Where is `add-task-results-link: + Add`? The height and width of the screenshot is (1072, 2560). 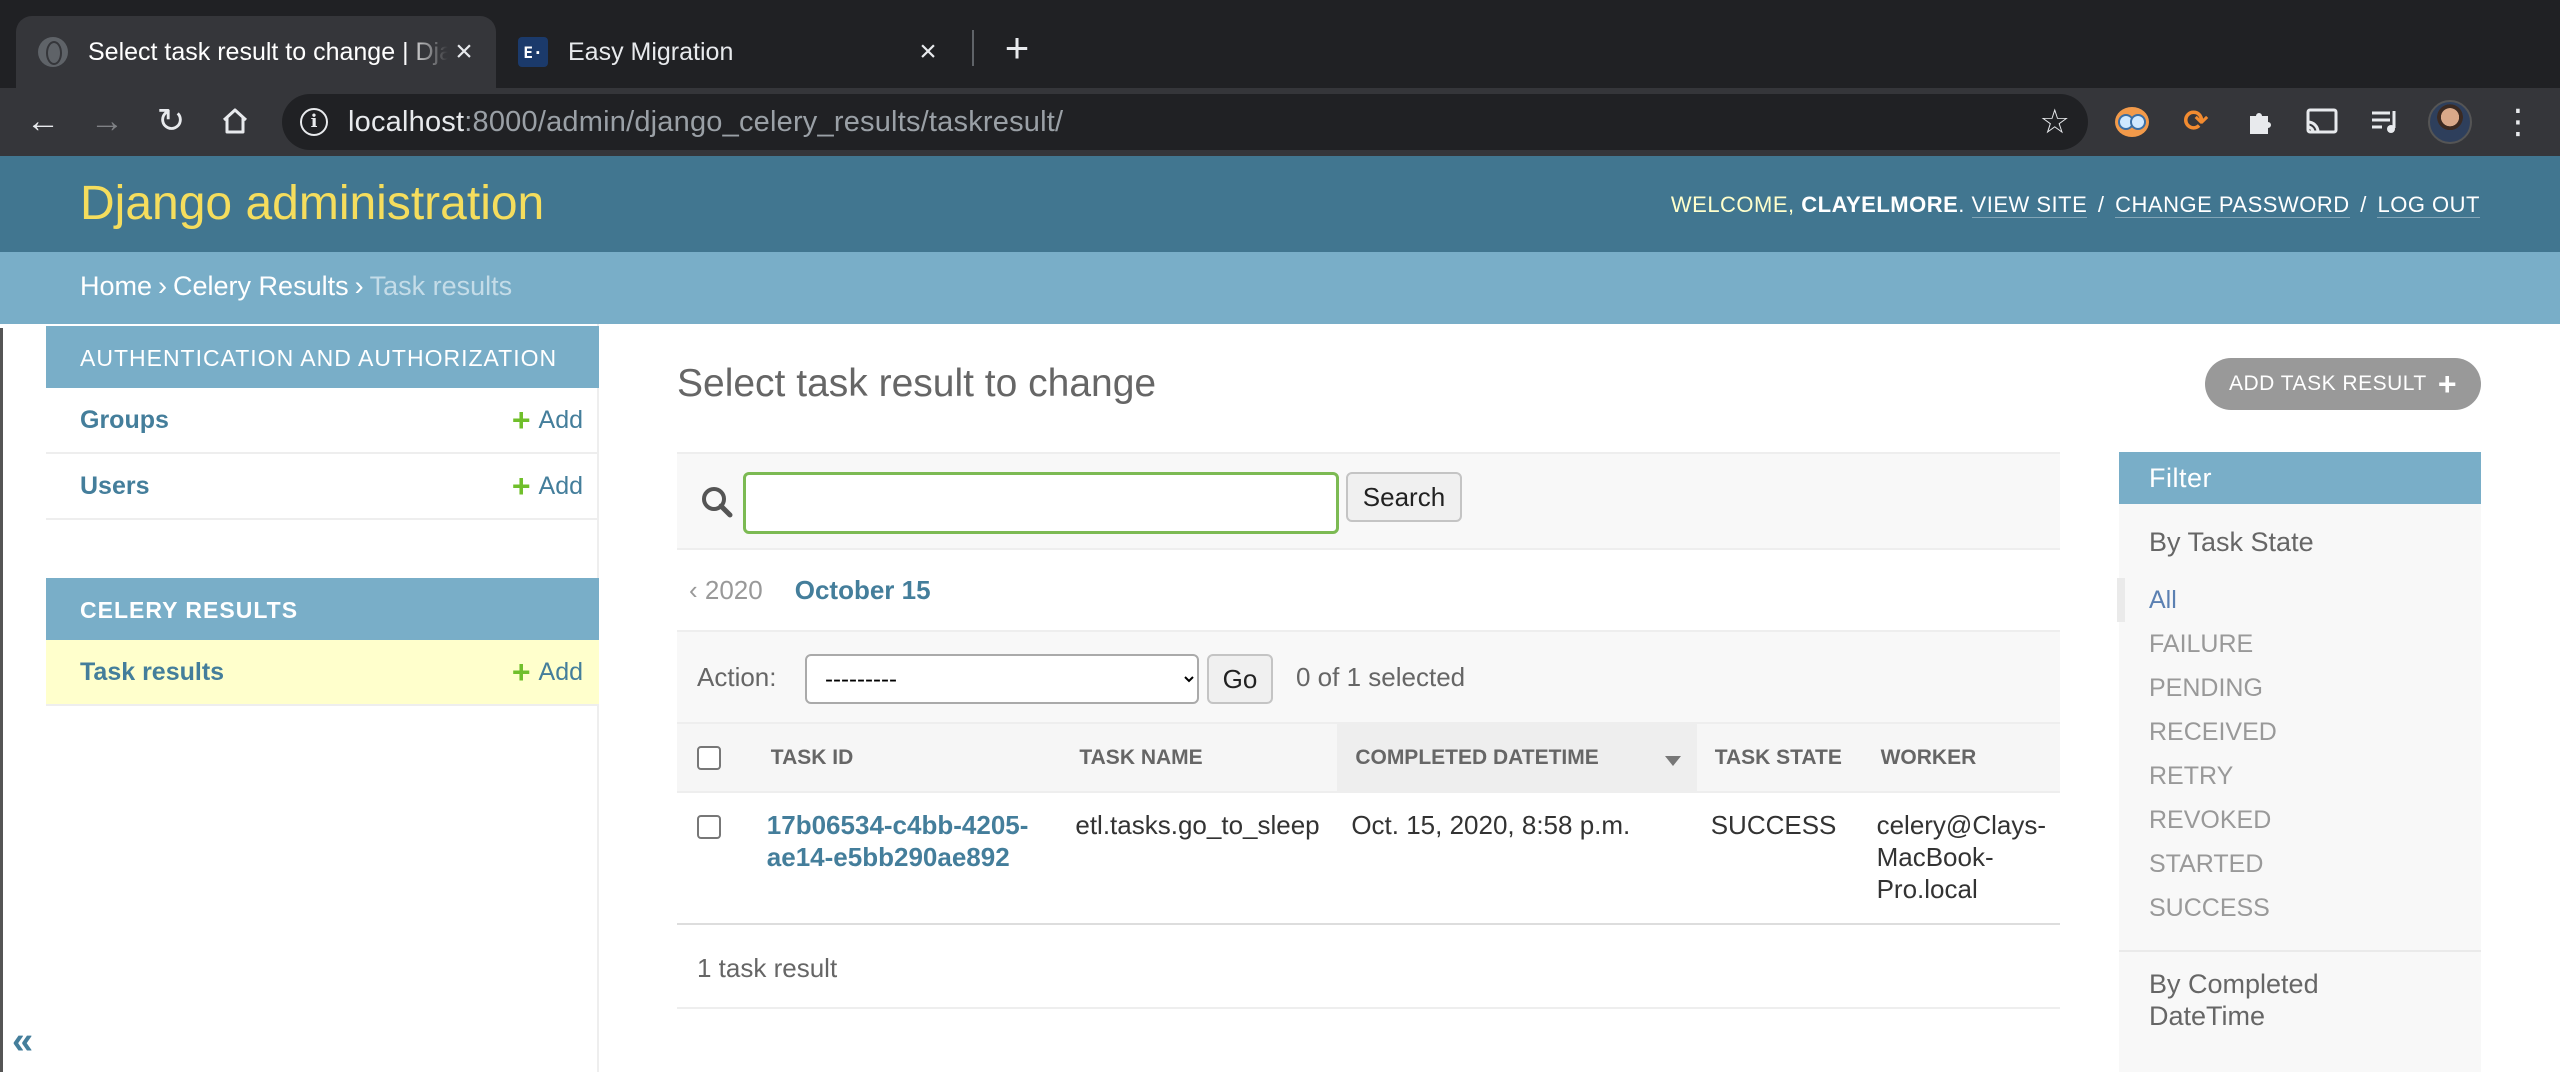 add-task-results-link: + Add is located at coordinates (547, 672).